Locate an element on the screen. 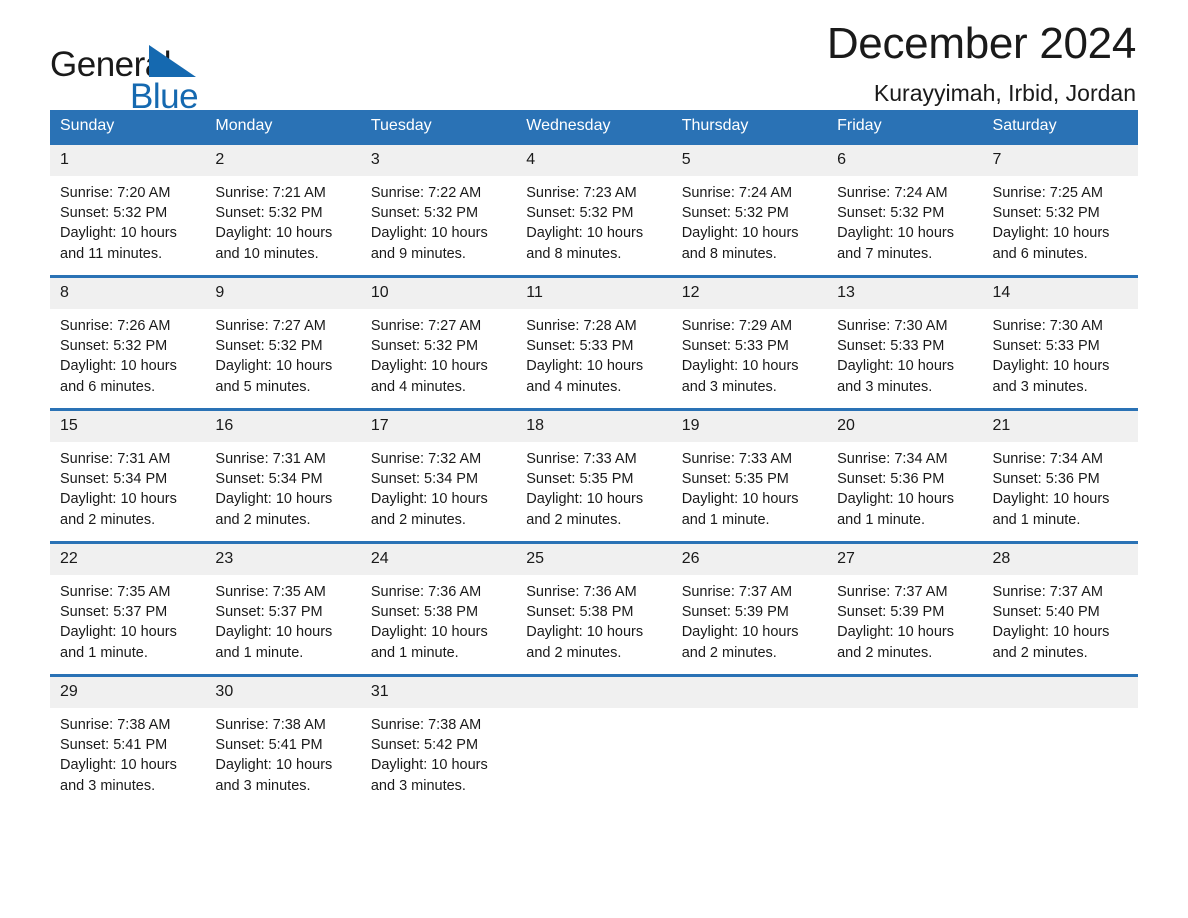 This screenshot has width=1188, height=918. day-number: 21 is located at coordinates (1060, 426).